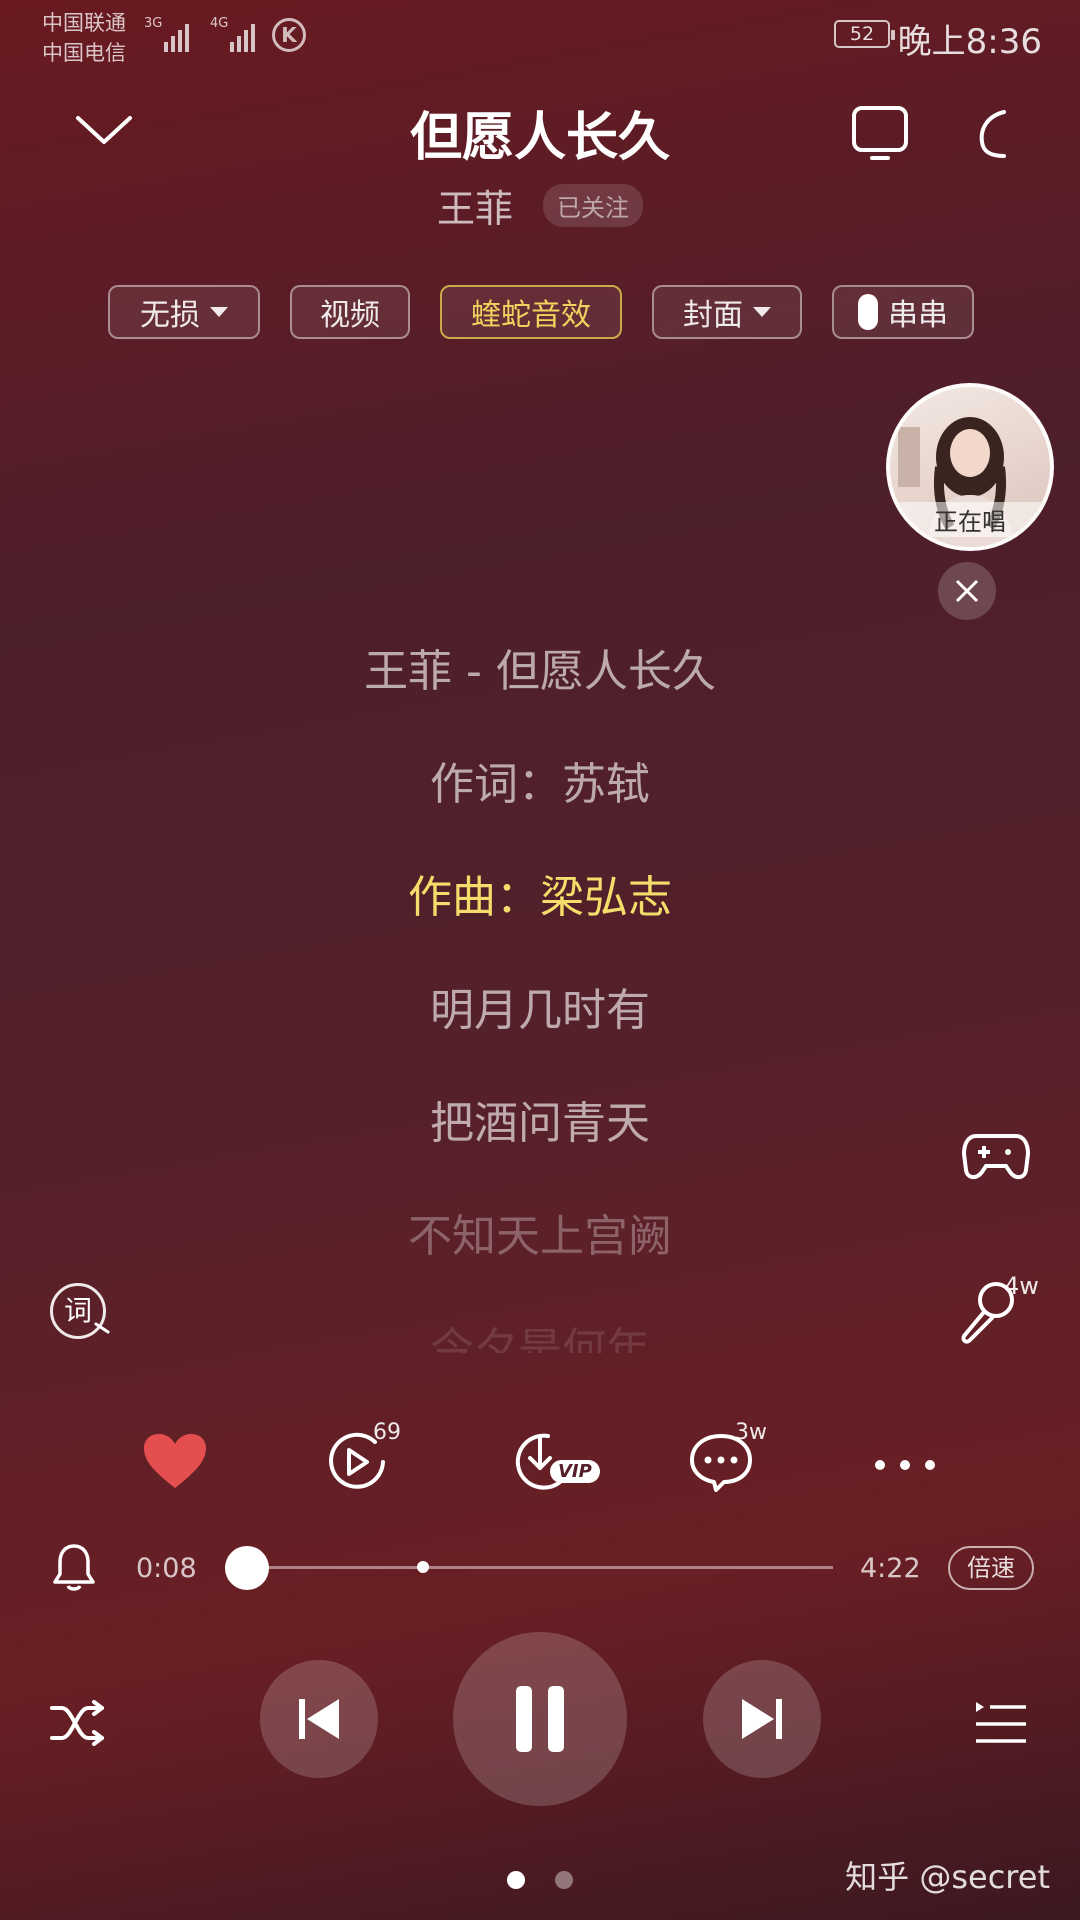  I want to click on like-heart-icon, so click(175, 1463).